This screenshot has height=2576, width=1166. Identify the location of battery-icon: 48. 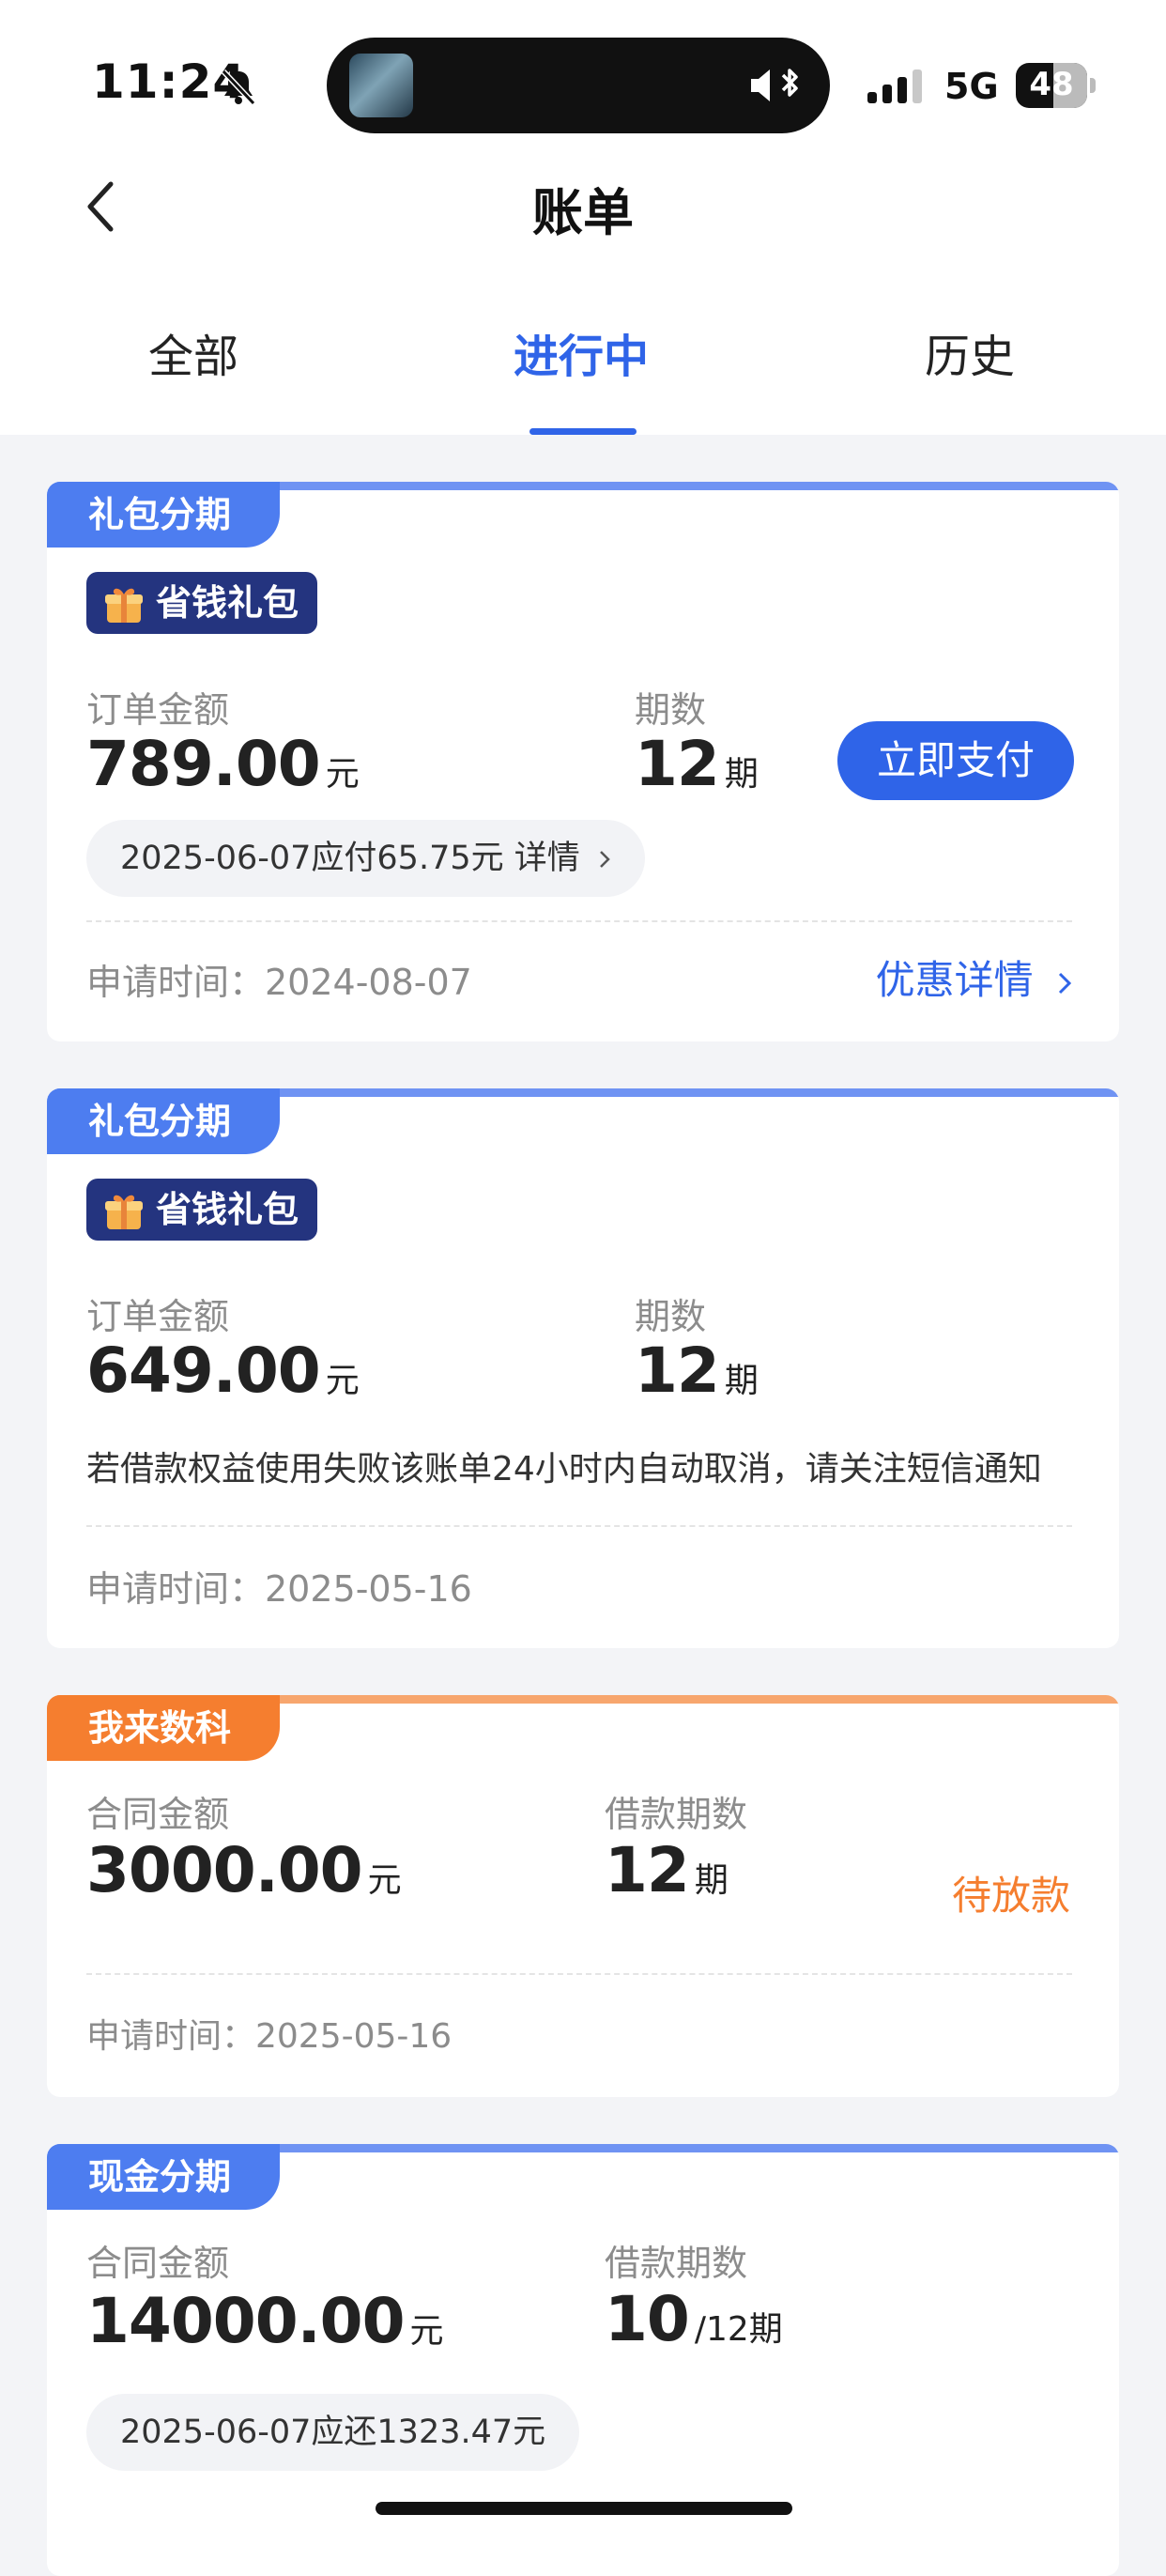
(1056, 85).